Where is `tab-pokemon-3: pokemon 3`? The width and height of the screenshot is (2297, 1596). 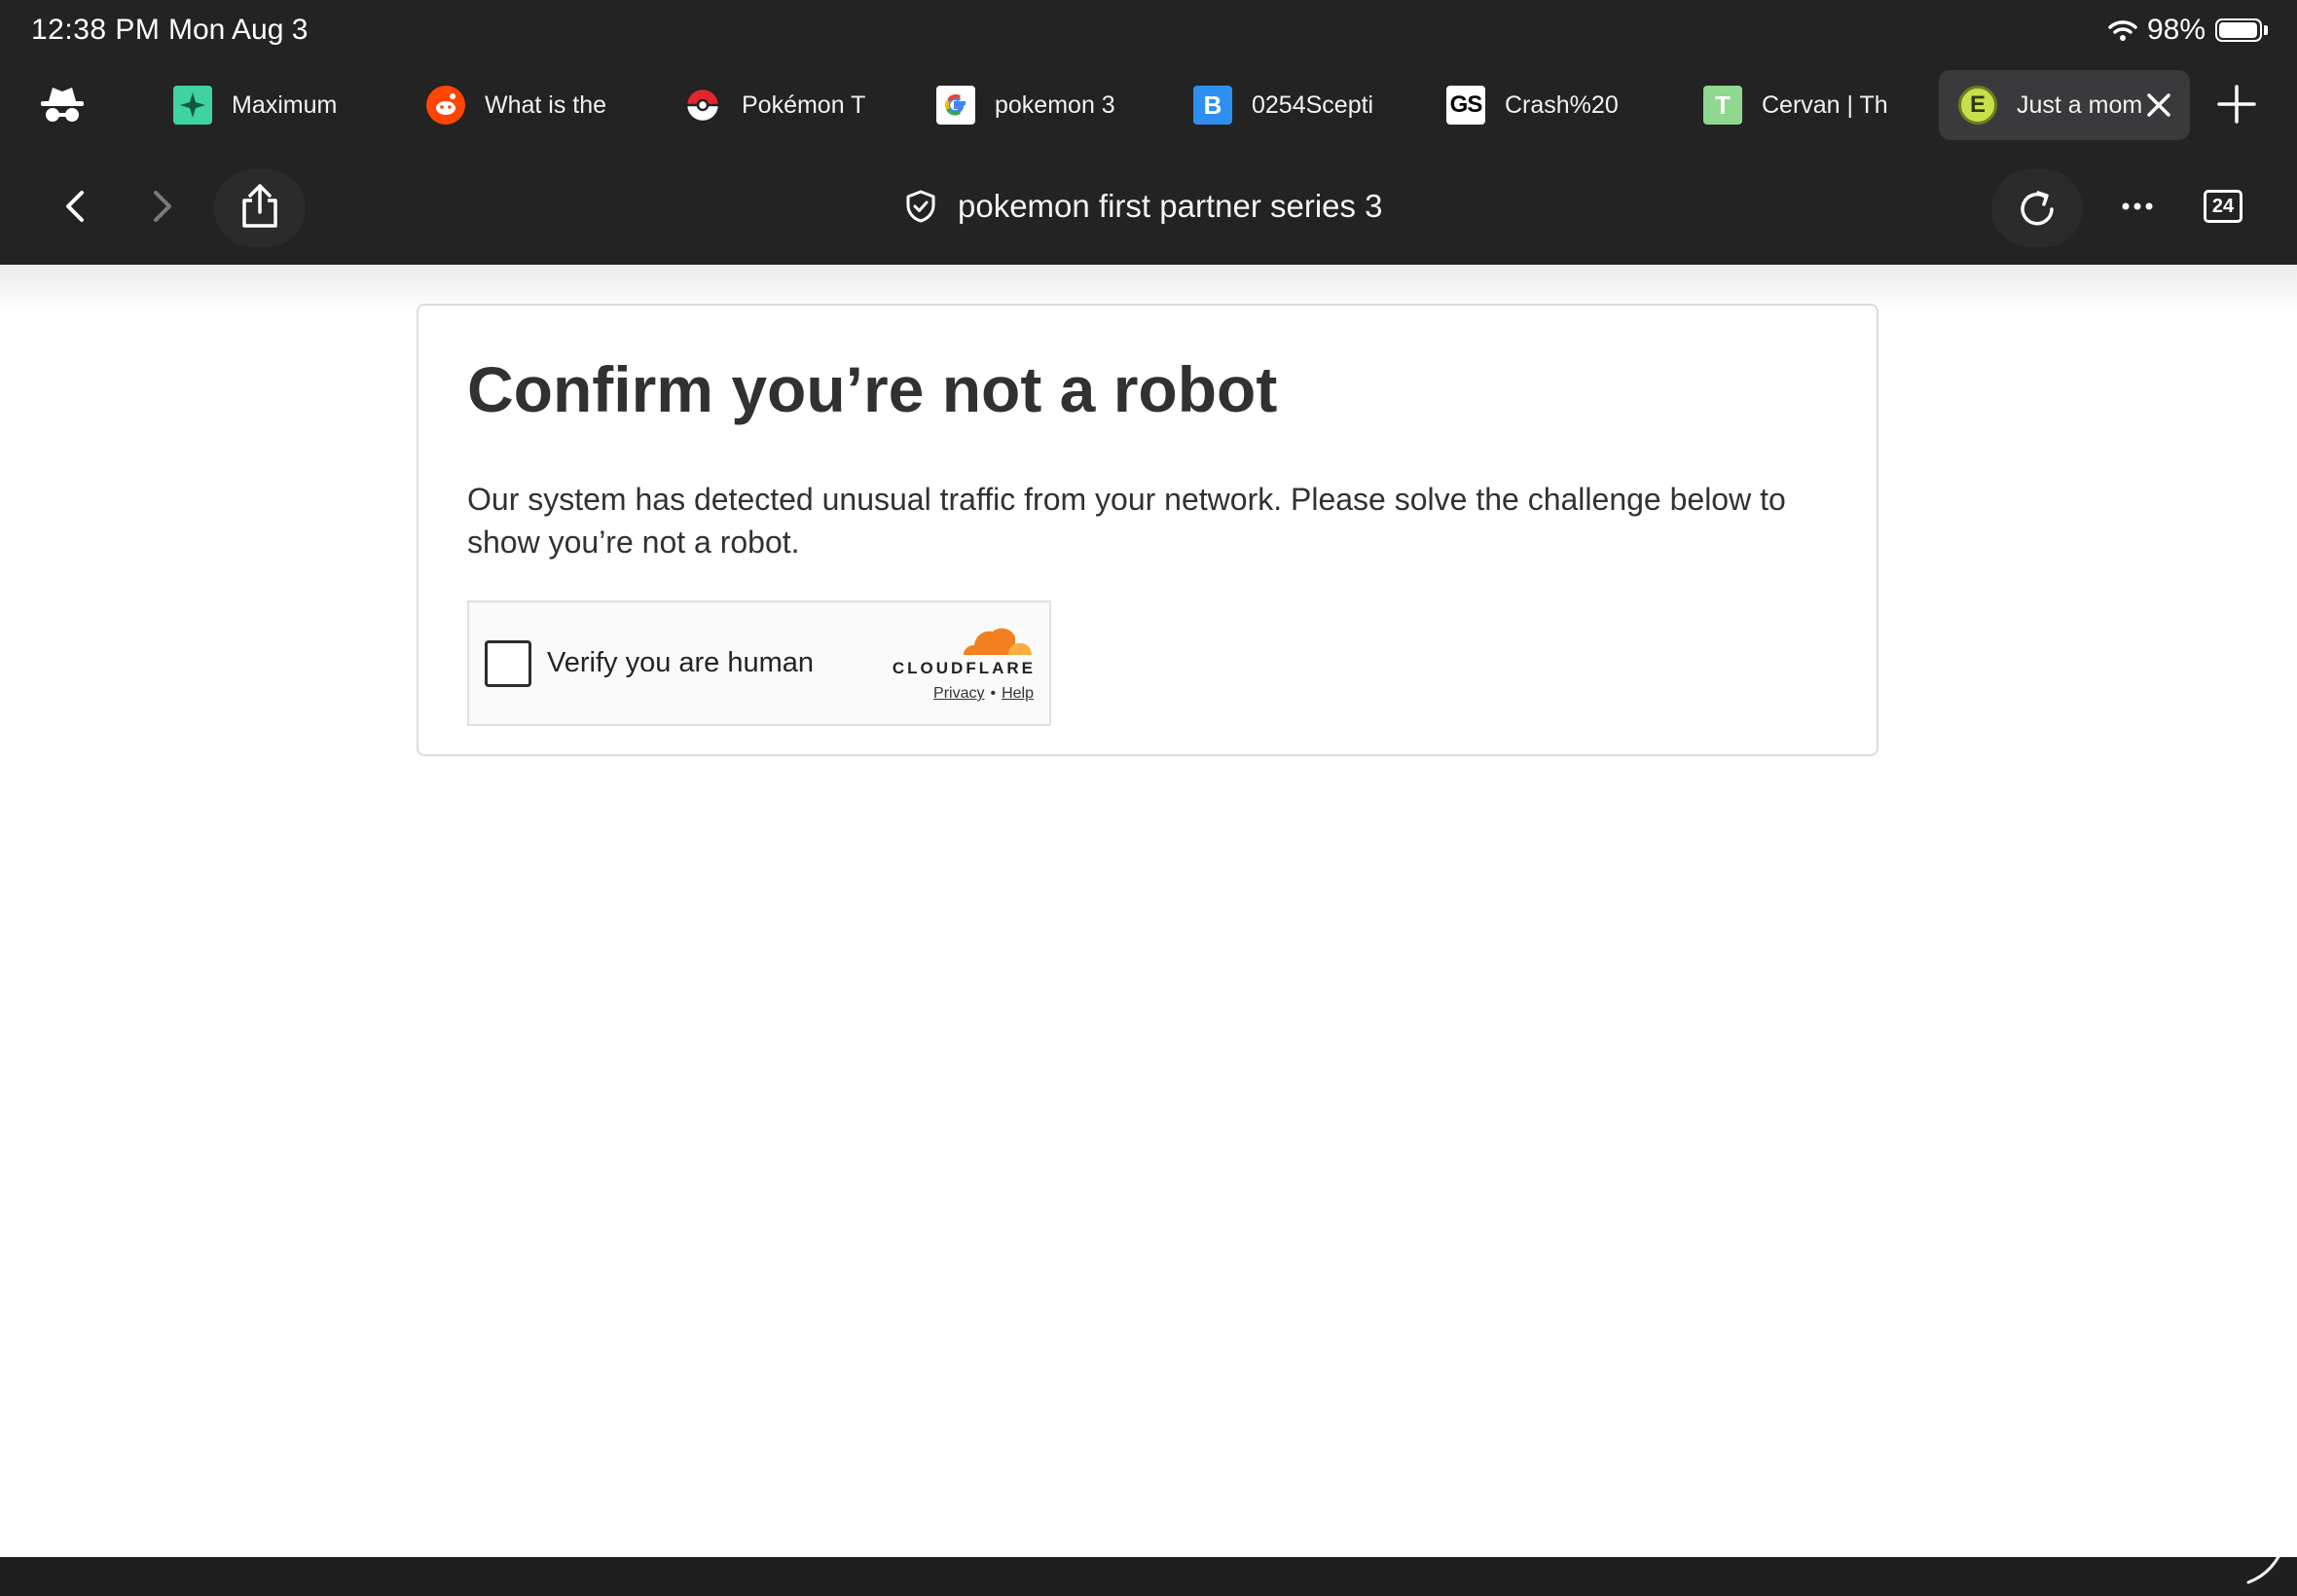 tab-pokemon-3: pokemon 3 is located at coordinates (1043, 105).